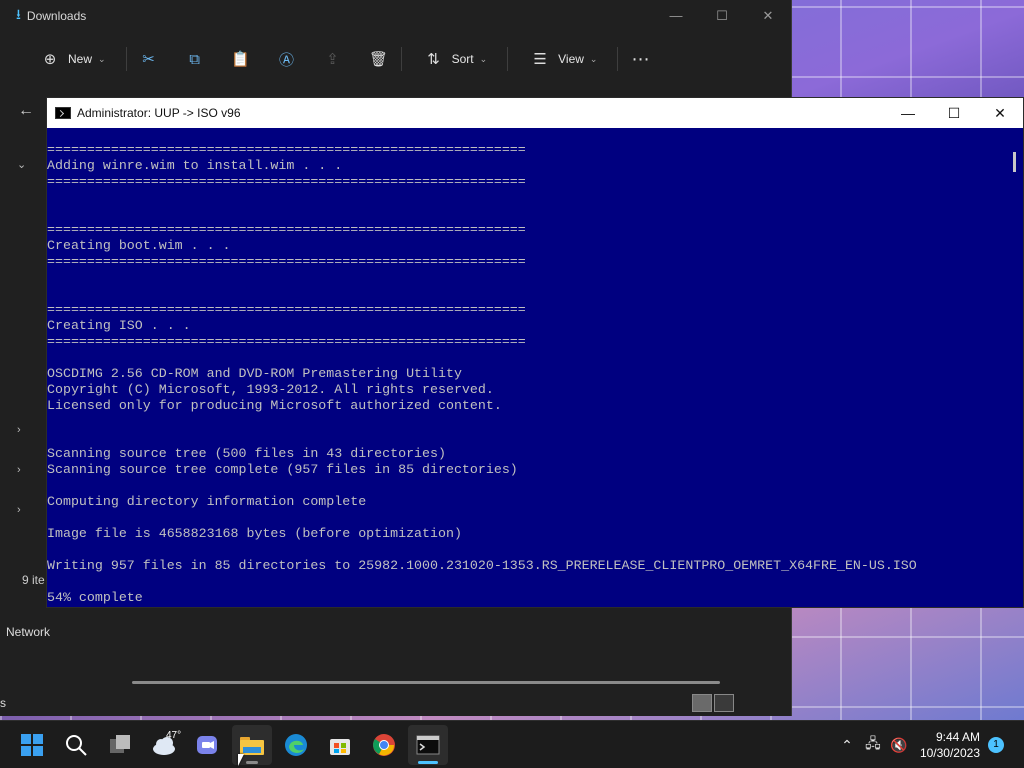 The width and height of the screenshot is (1024, 768). Describe the element at coordinates (139, 245) in the screenshot. I see `console-line: Creating boot.wim . . .` at that location.